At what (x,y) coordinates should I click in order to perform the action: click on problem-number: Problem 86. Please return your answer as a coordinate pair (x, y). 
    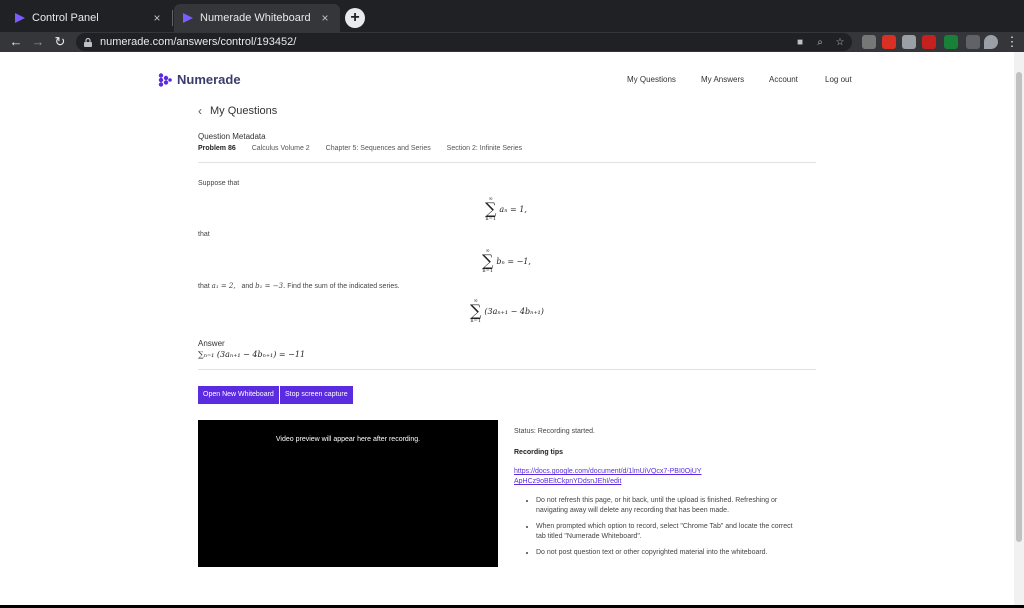
    Looking at the image, I should click on (217, 148).